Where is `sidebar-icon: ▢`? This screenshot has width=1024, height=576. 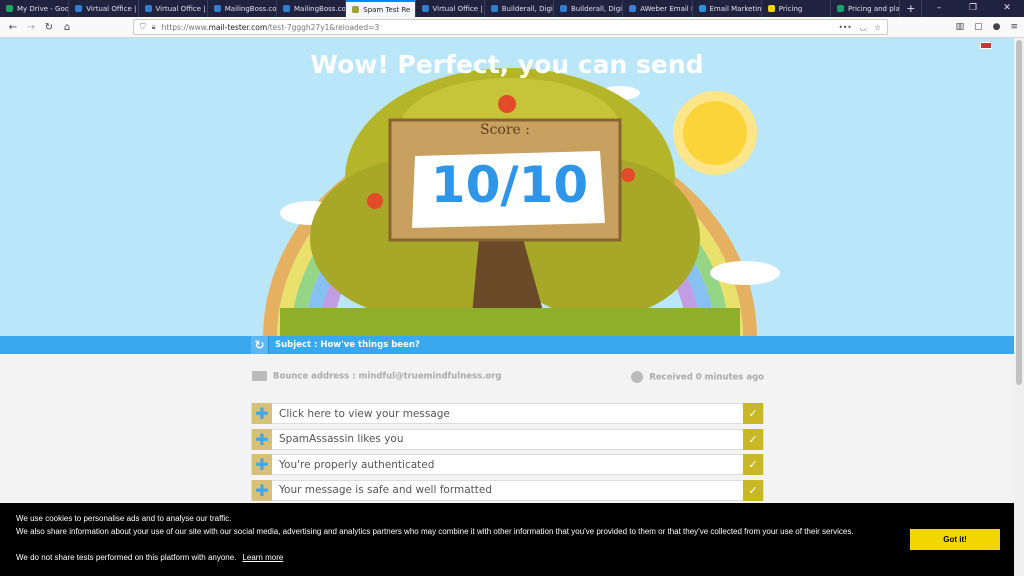
sidebar-icon: ▢ is located at coordinates (978, 27).